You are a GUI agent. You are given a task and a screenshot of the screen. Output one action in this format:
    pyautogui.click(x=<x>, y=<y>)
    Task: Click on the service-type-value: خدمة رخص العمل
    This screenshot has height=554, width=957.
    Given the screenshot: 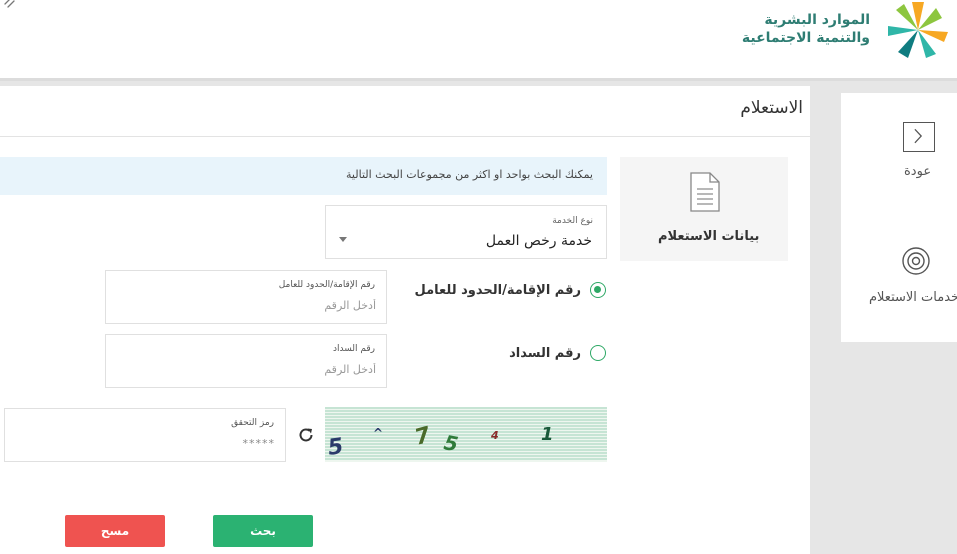 What is the action you would take?
    pyautogui.click(x=538, y=241)
    